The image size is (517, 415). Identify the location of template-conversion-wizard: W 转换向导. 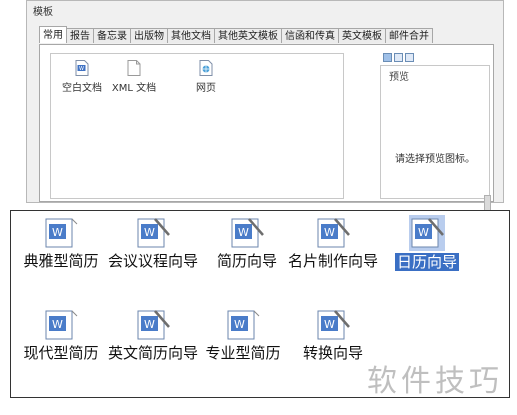
(333, 334).